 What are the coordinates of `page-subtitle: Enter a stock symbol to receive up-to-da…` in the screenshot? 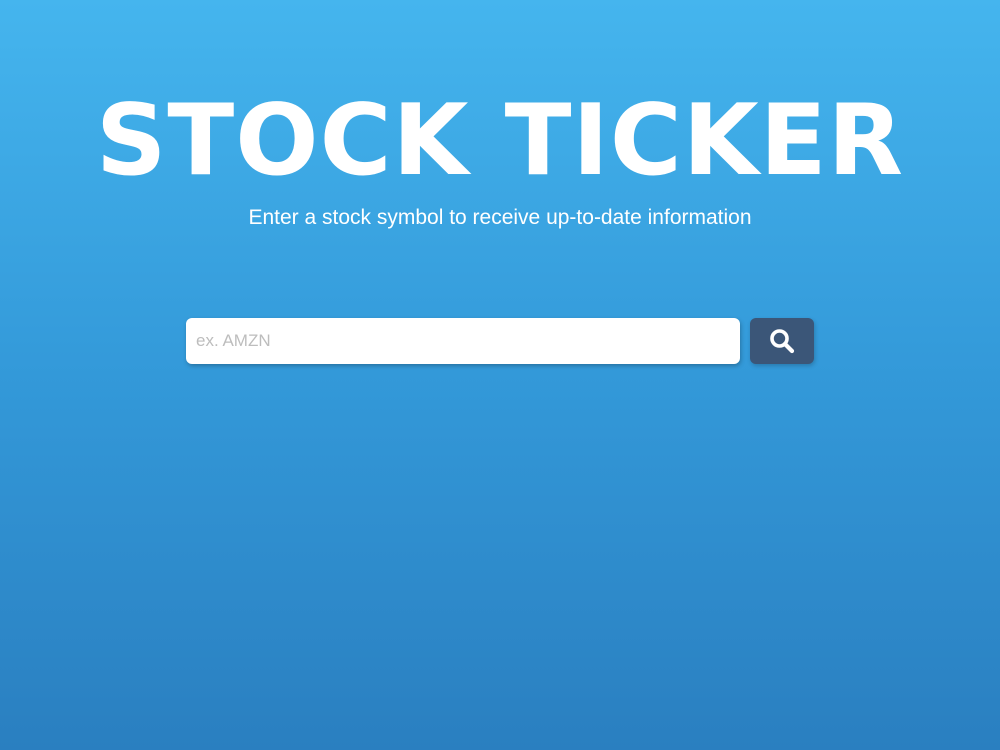 It's located at (500, 217).